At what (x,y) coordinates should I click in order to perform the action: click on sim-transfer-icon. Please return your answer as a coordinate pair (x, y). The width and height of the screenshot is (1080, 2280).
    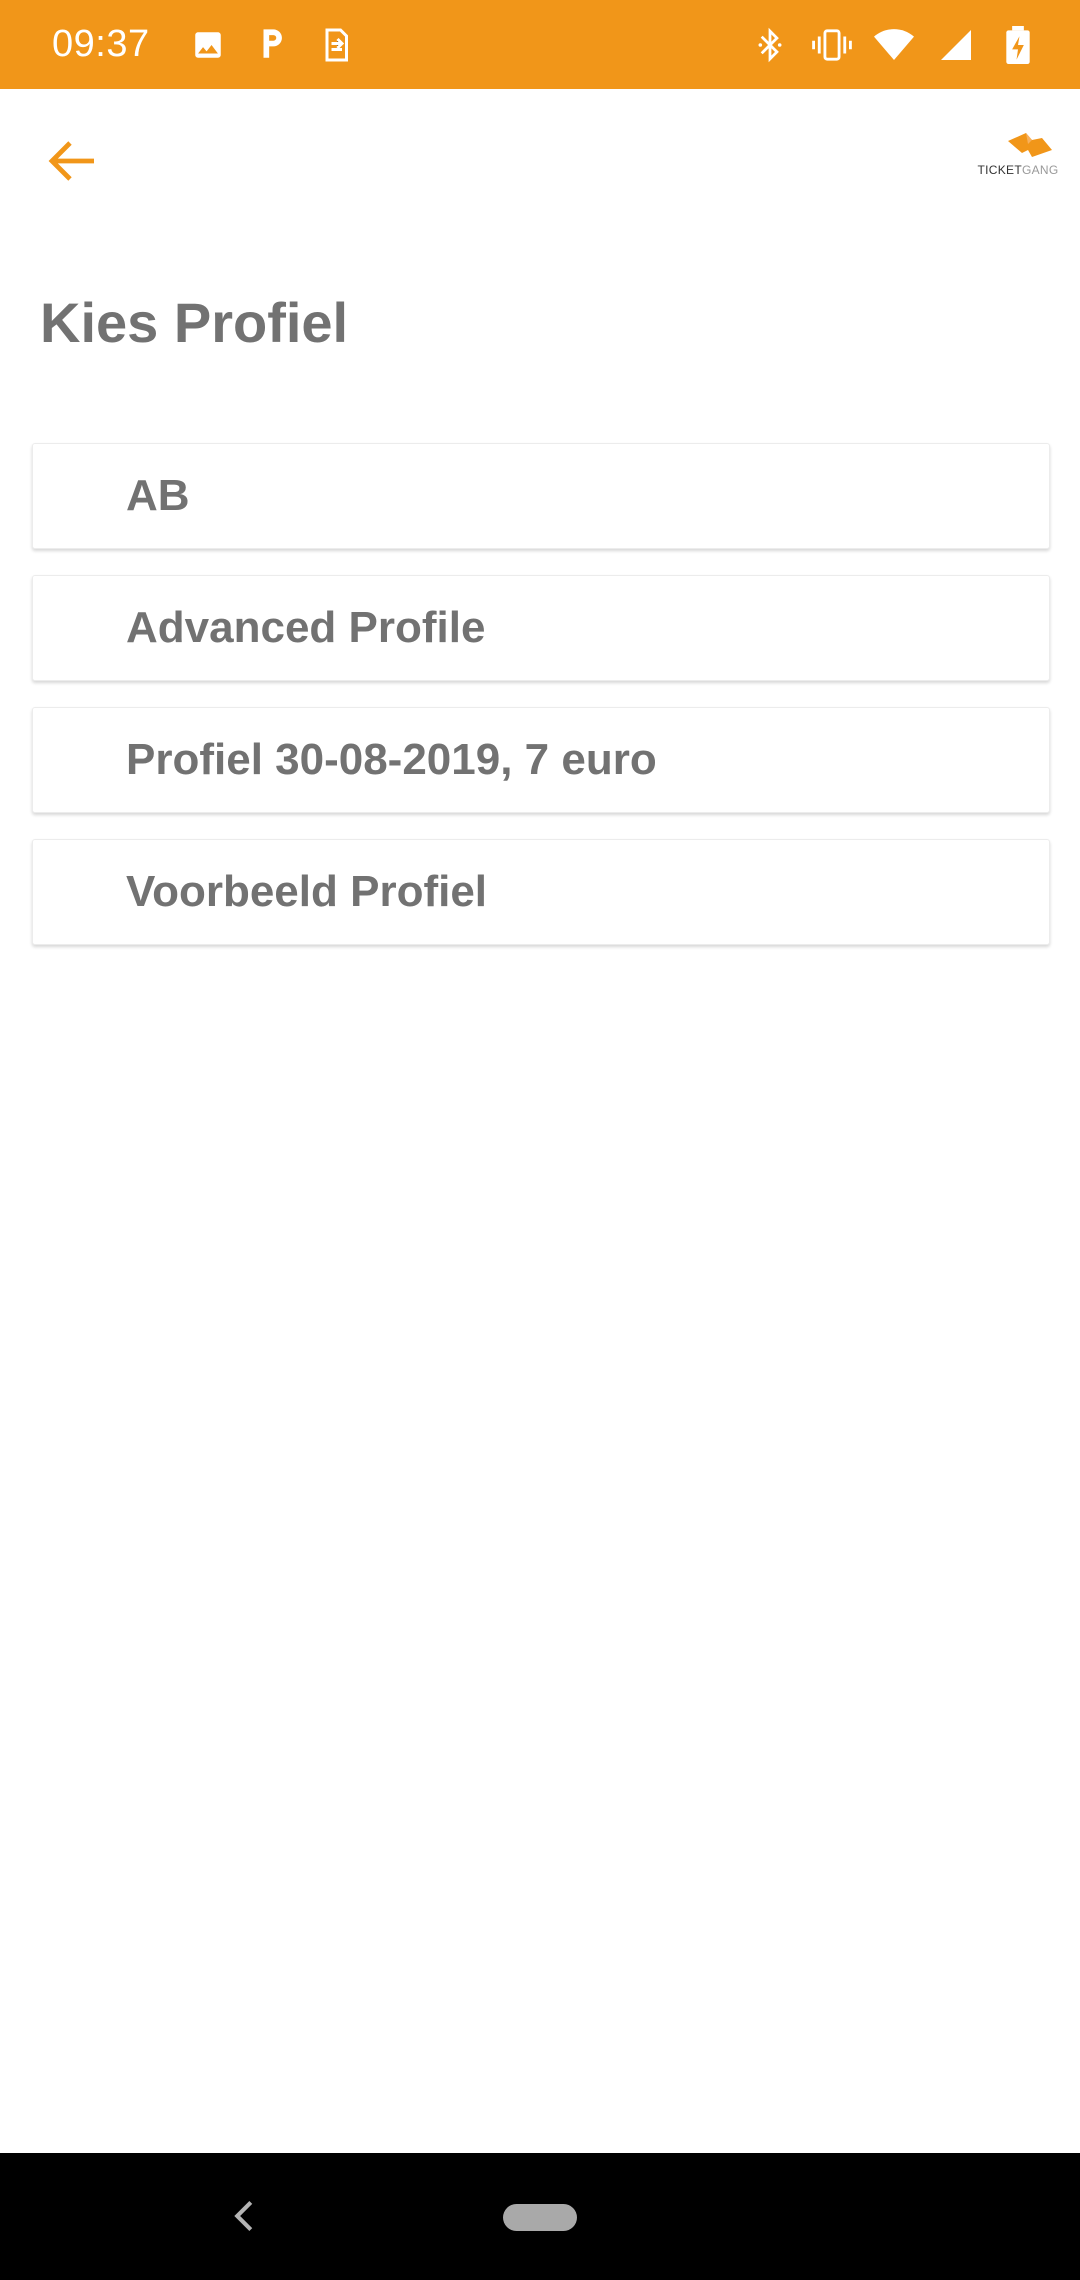
    Looking at the image, I should click on (336, 45).